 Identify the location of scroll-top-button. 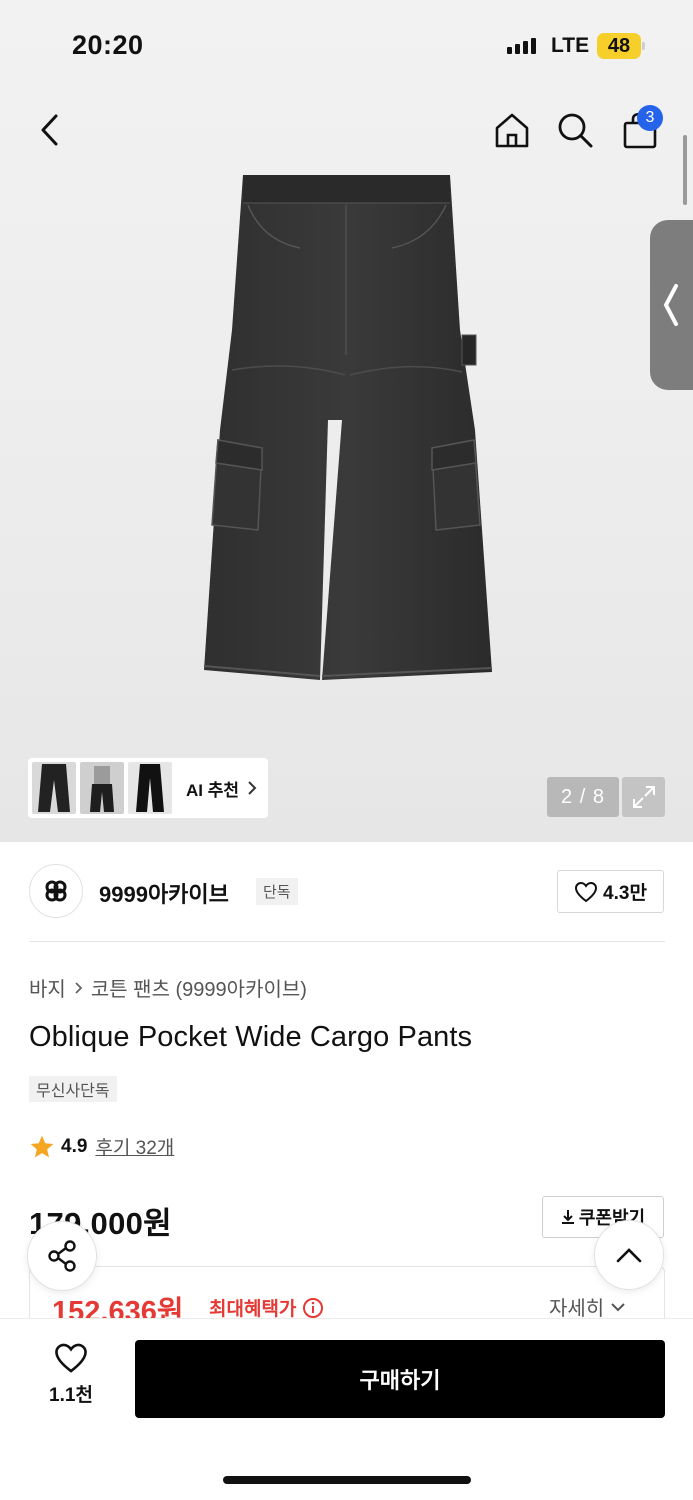
(629, 1255).